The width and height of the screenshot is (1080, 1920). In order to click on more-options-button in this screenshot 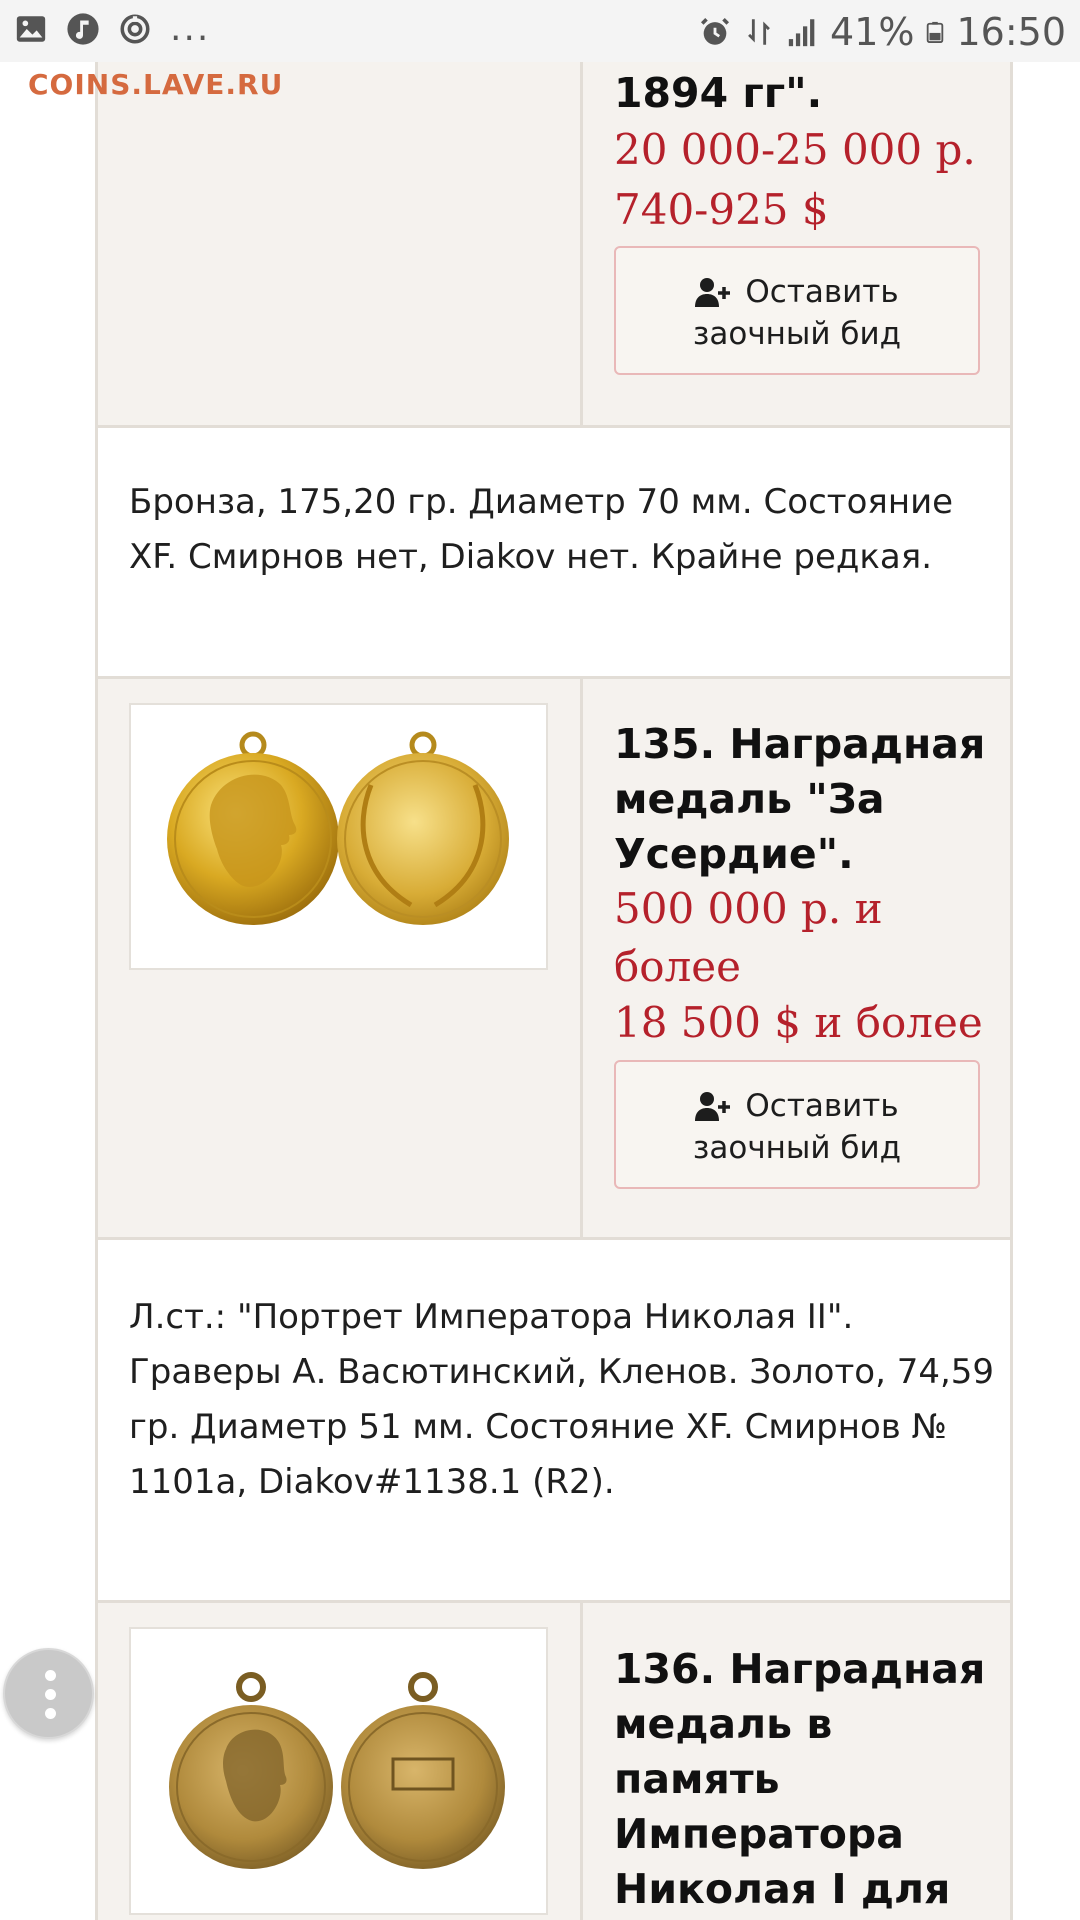, I will do `click(48, 1693)`.